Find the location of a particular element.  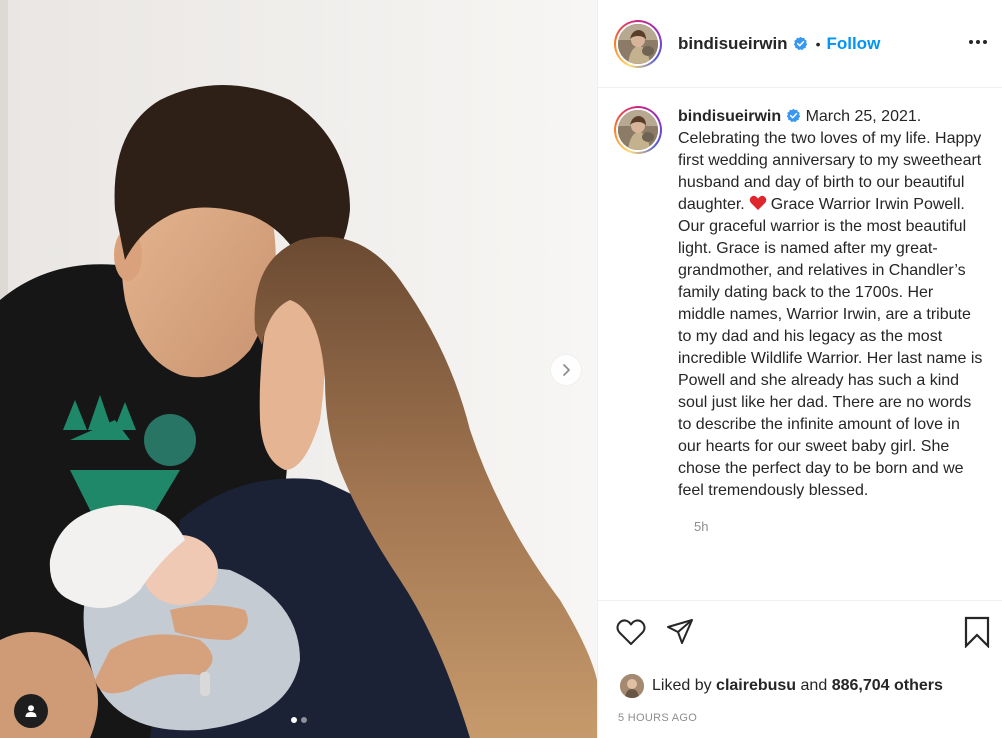

avatar-story-ring is located at coordinates (638, 43).